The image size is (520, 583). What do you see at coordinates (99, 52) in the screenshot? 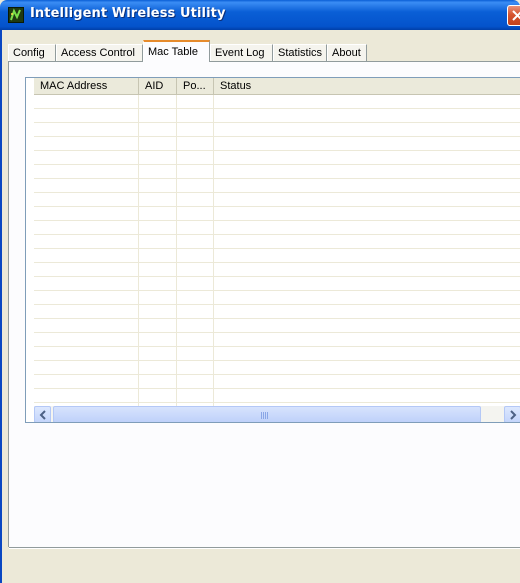
I see `tab-access-control: Access Control` at bounding box center [99, 52].